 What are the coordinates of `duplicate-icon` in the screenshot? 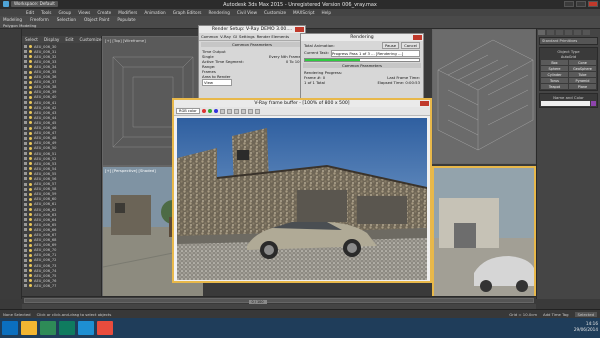 It's located at (236, 111).